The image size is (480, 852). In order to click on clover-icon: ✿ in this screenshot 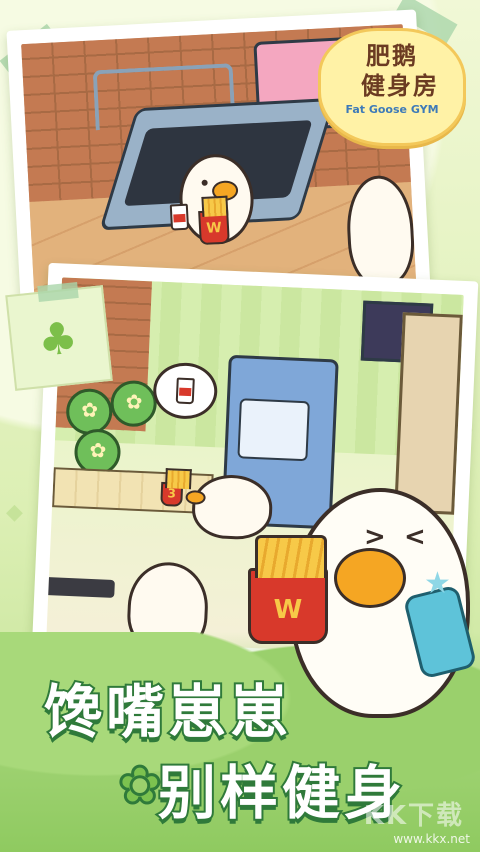, I will do `click(140, 786)`.